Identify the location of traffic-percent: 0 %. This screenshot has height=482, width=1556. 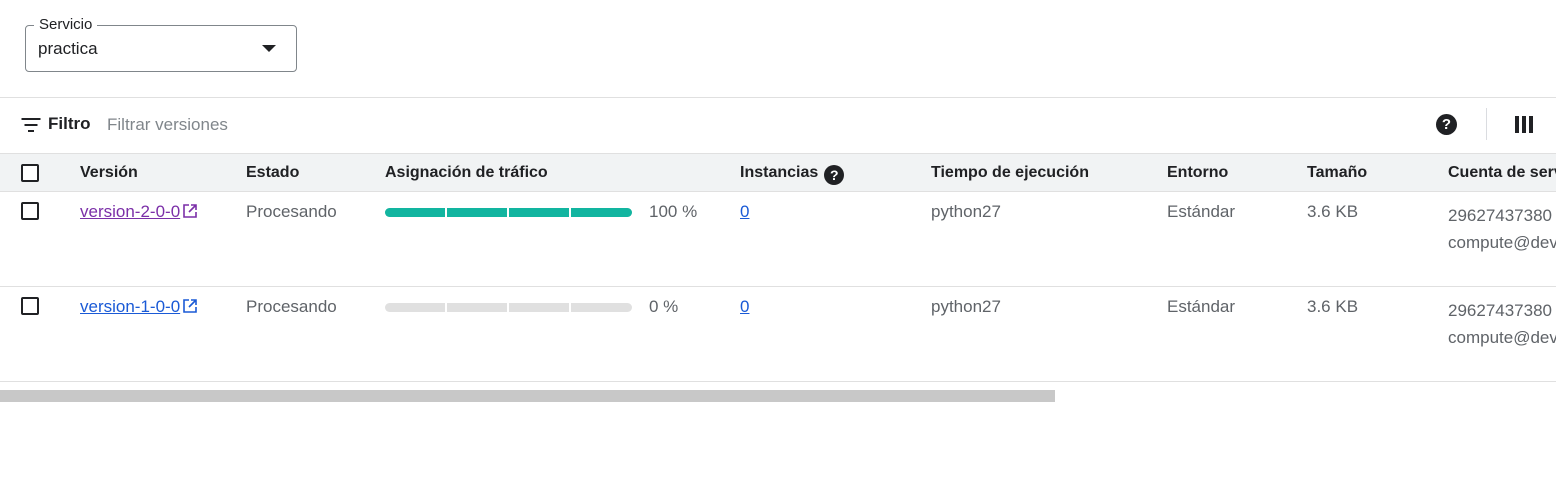
(664, 306).